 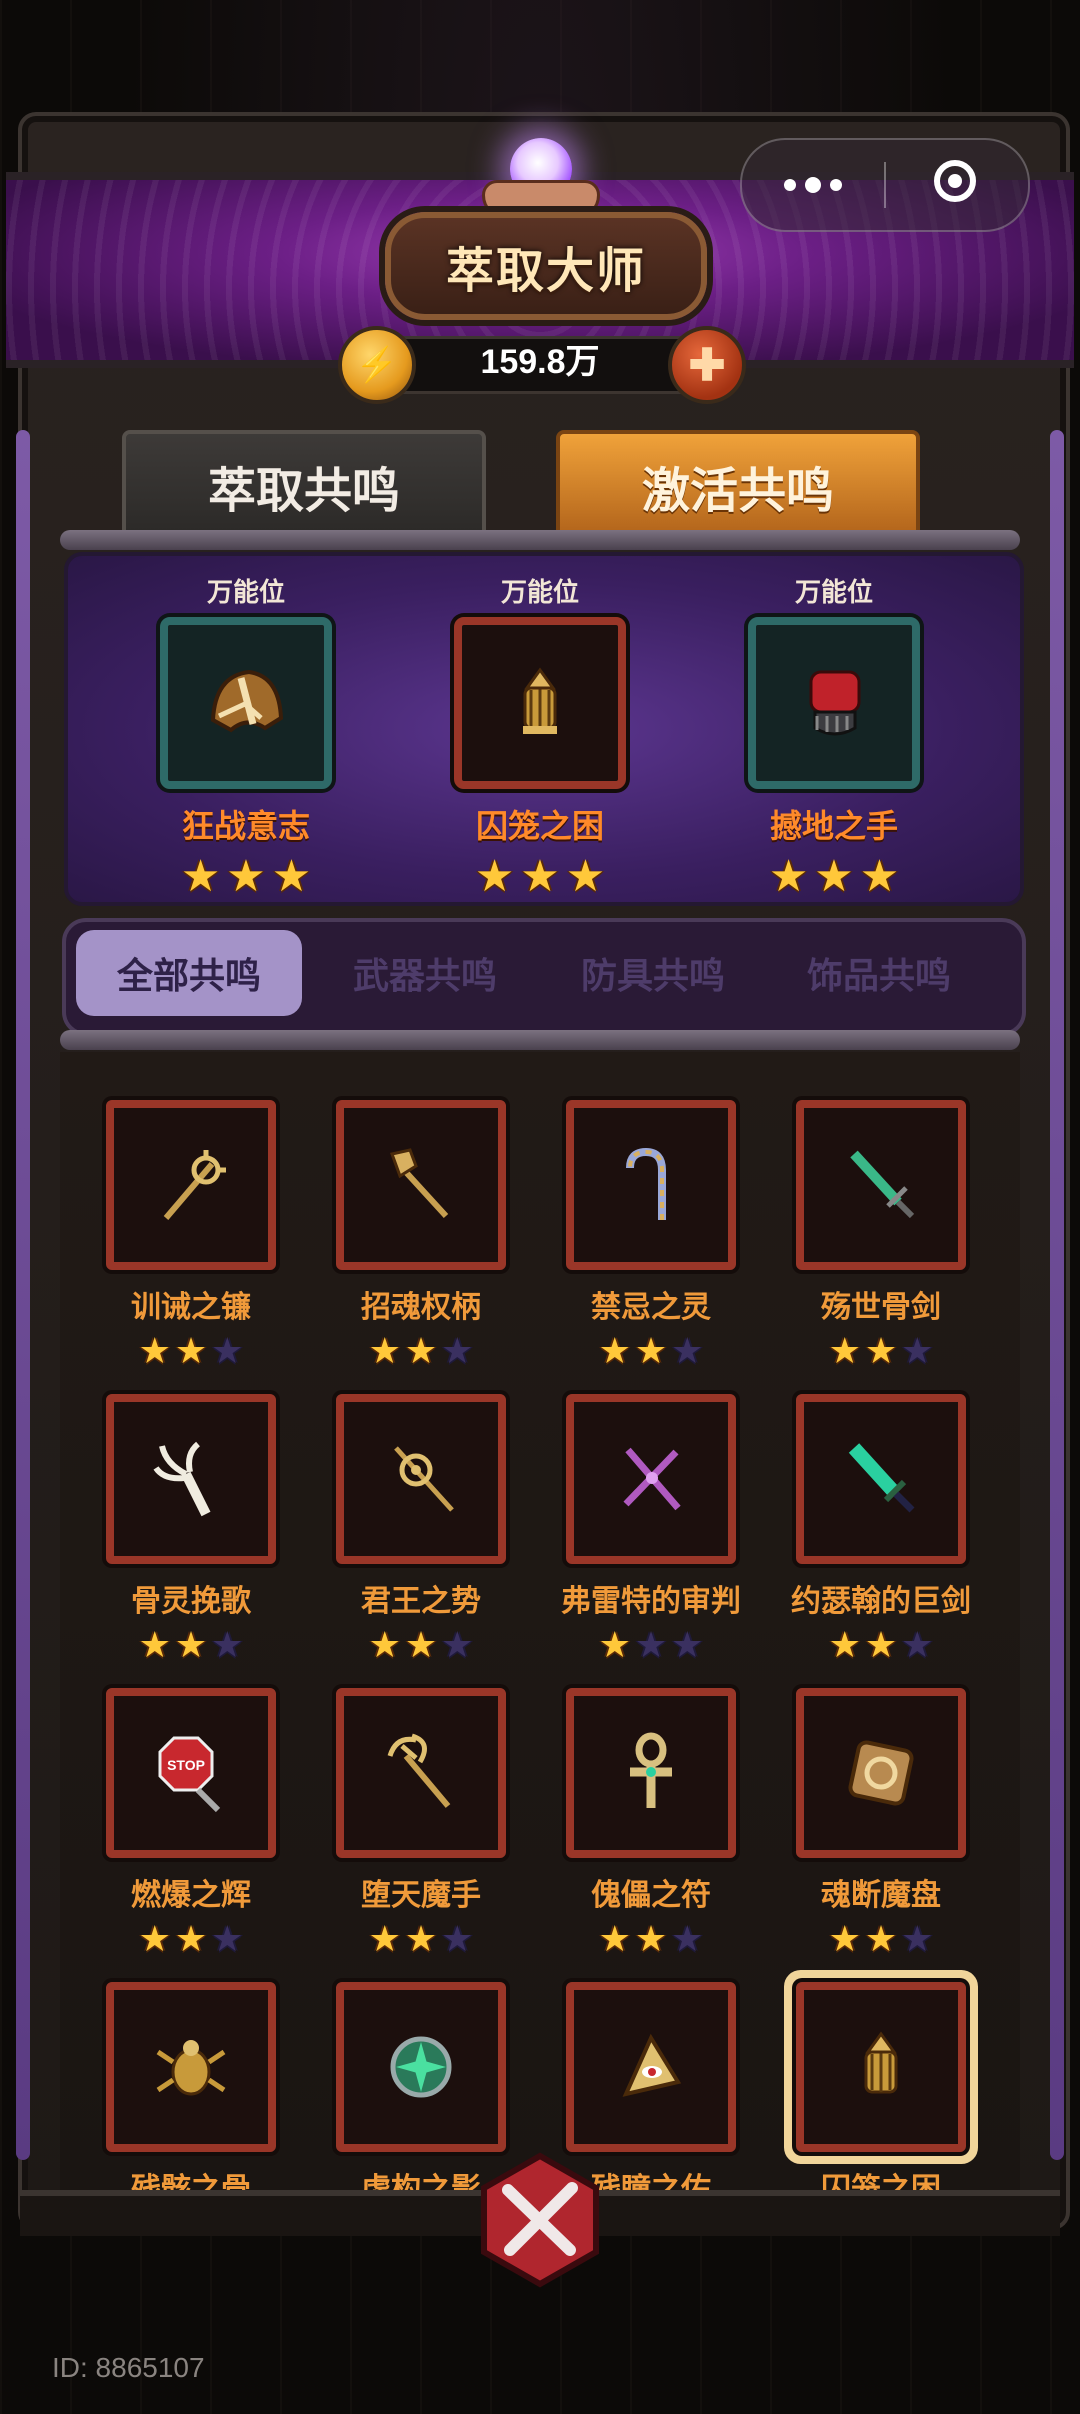 I want to click on item-card: 骨灵挽歌 ★ ★ ★, so click(x=191, y=1529).